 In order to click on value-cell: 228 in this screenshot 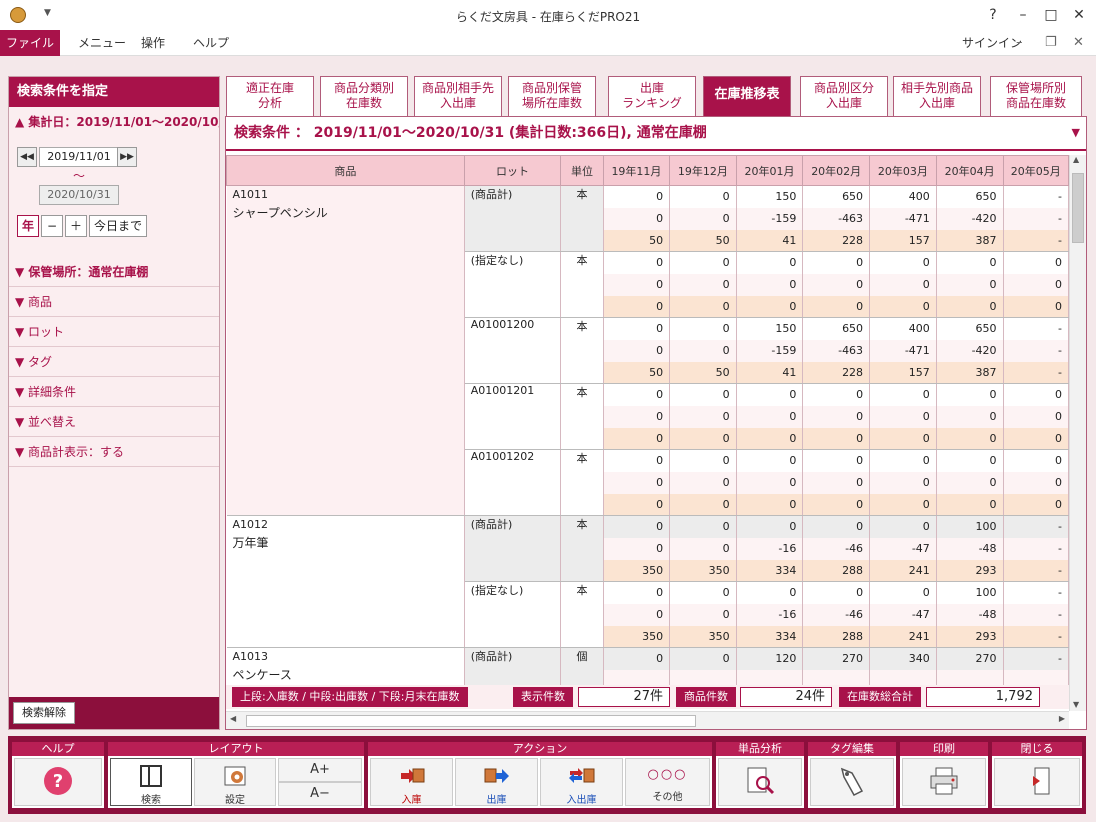, I will do `click(836, 372)`.